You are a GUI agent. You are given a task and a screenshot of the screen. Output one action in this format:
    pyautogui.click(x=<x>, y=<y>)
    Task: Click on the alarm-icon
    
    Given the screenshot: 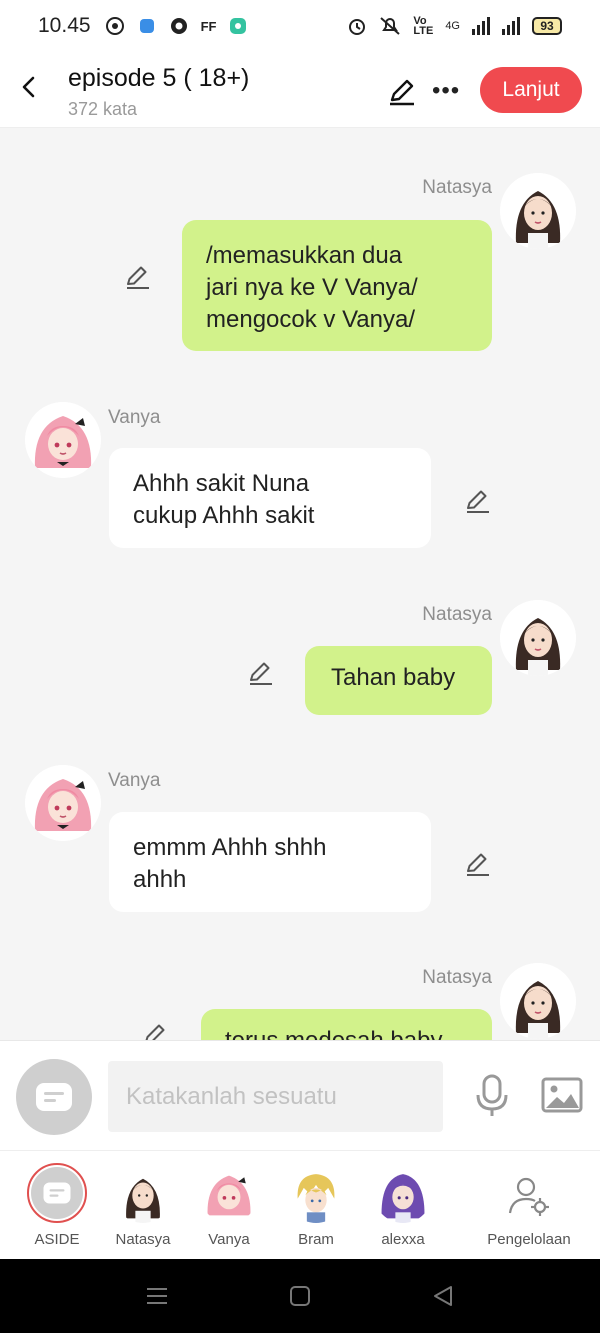 What is the action you would take?
    pyautogui.click(x=357, y=27)
    